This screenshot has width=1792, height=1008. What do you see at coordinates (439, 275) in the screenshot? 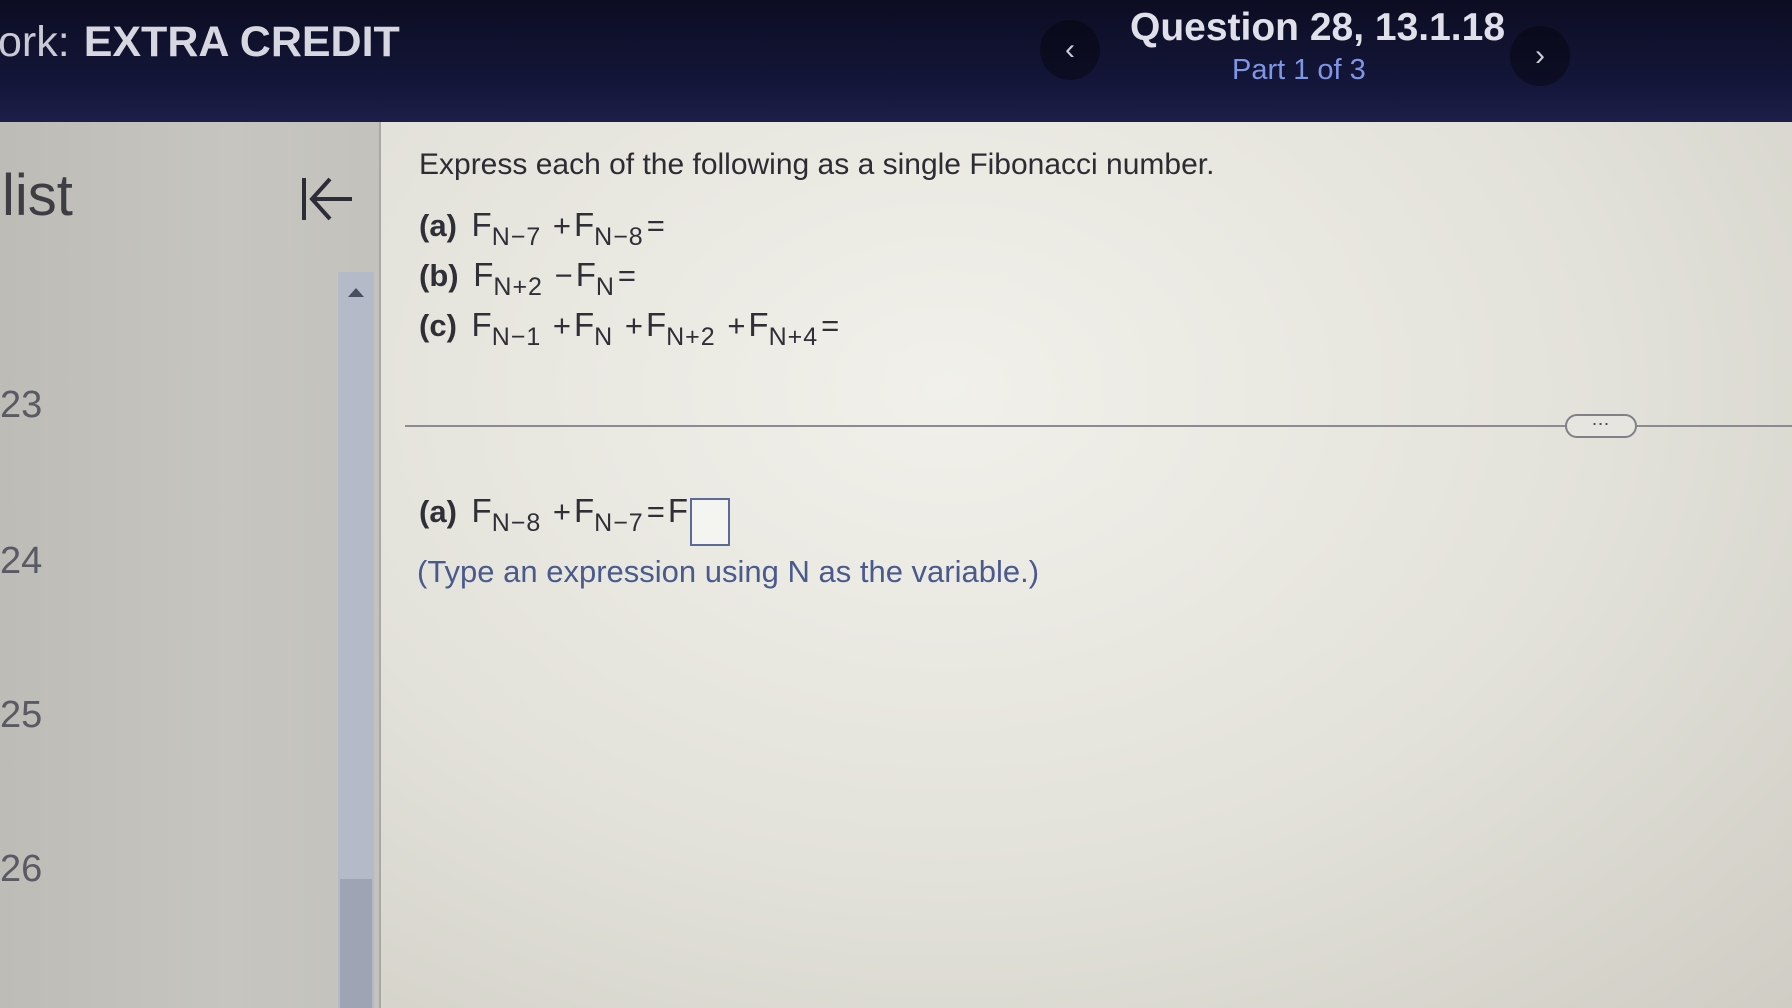
I see `part-label: (b)` at bounding box center [439, 275].